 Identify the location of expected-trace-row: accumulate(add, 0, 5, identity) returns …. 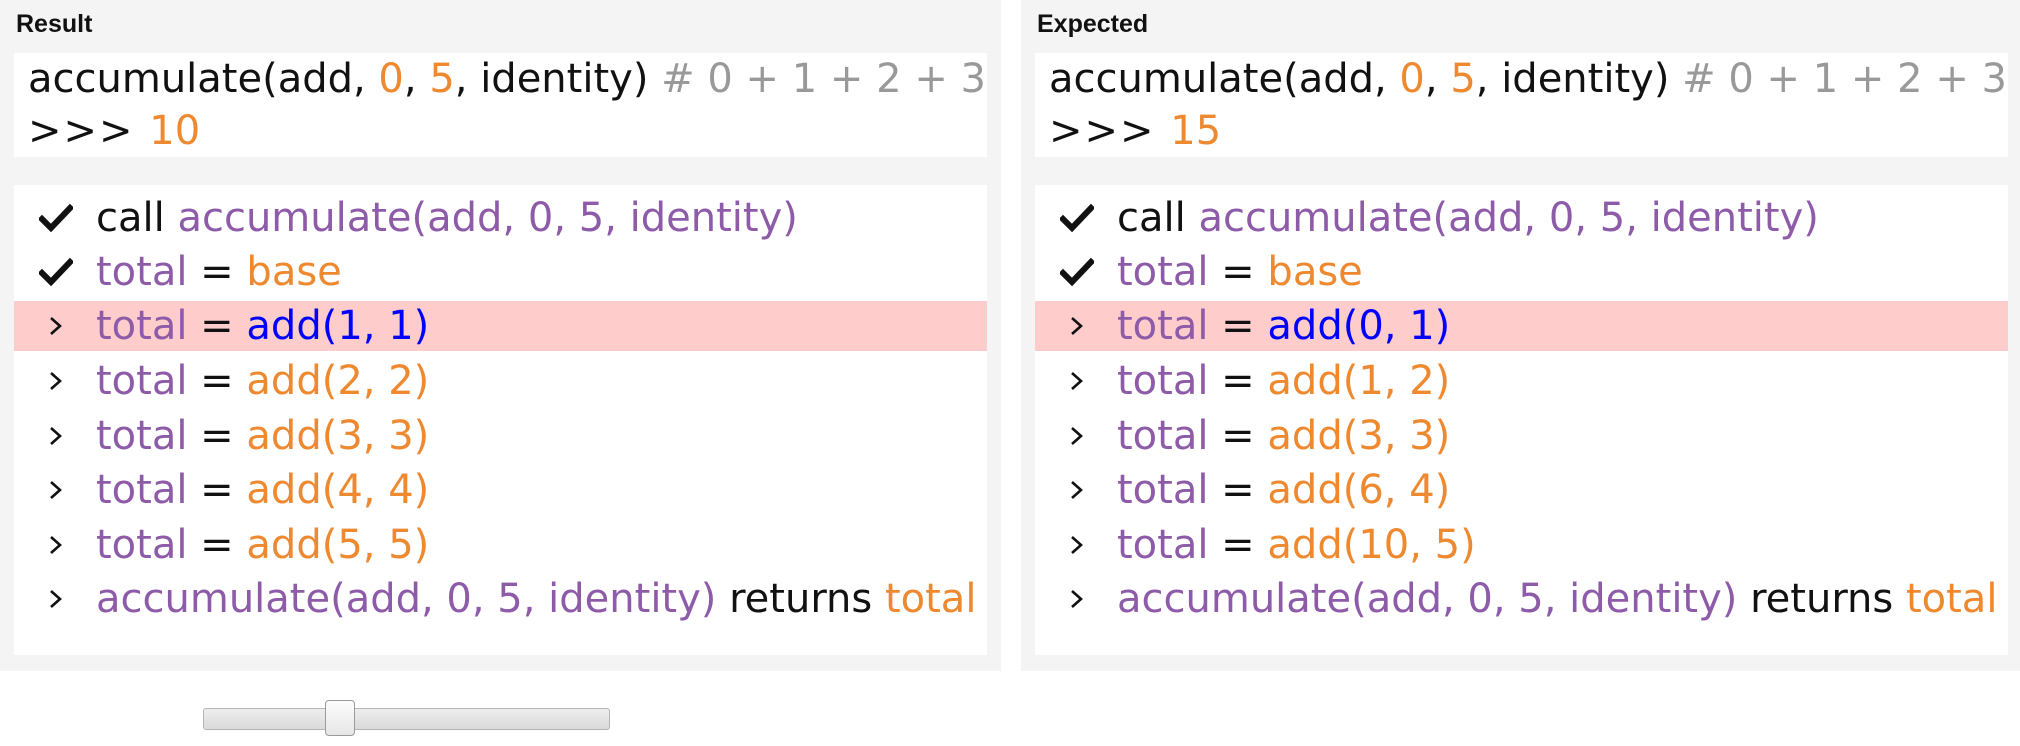
(1521, 599).